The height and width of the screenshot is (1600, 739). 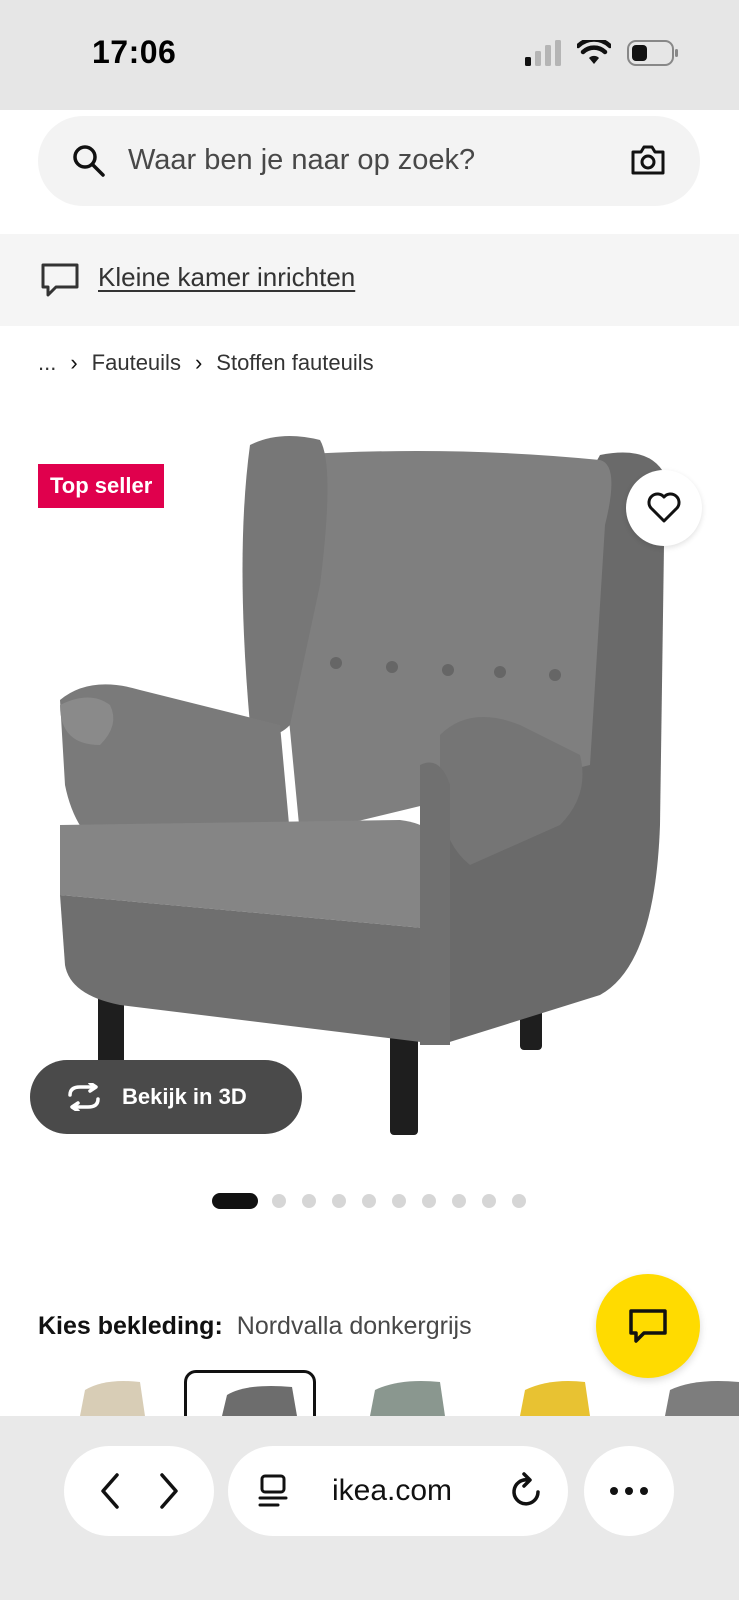 I want to click on rotate-3d-icon, so click(x=84, y=1097).